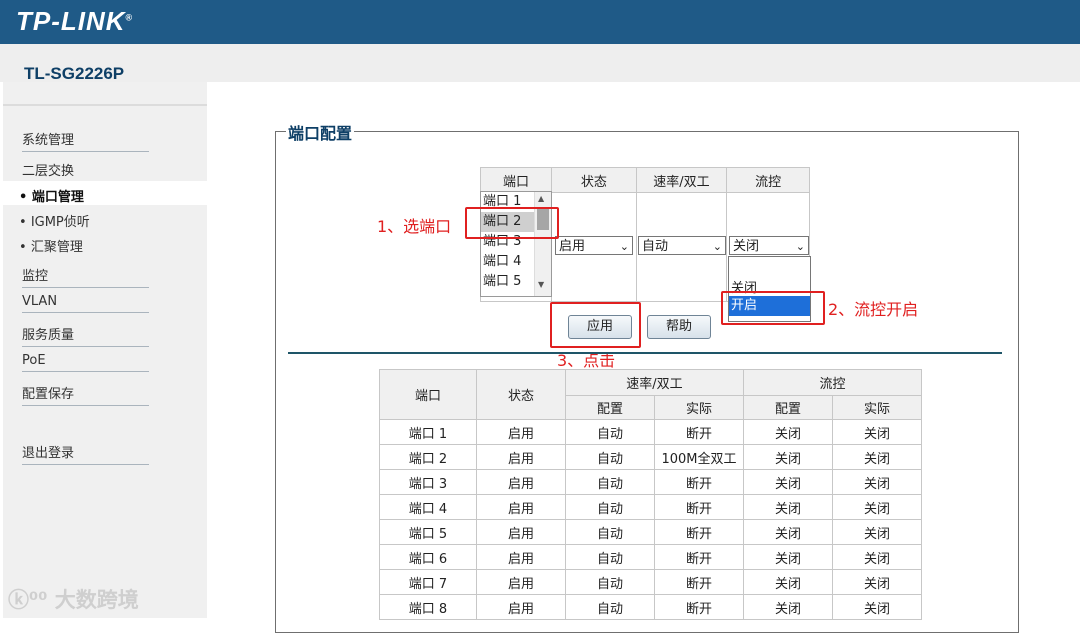  Describe the element at coordinates (428, 557) in the screenshot. I see `cell-port: 端口 6` at that location.